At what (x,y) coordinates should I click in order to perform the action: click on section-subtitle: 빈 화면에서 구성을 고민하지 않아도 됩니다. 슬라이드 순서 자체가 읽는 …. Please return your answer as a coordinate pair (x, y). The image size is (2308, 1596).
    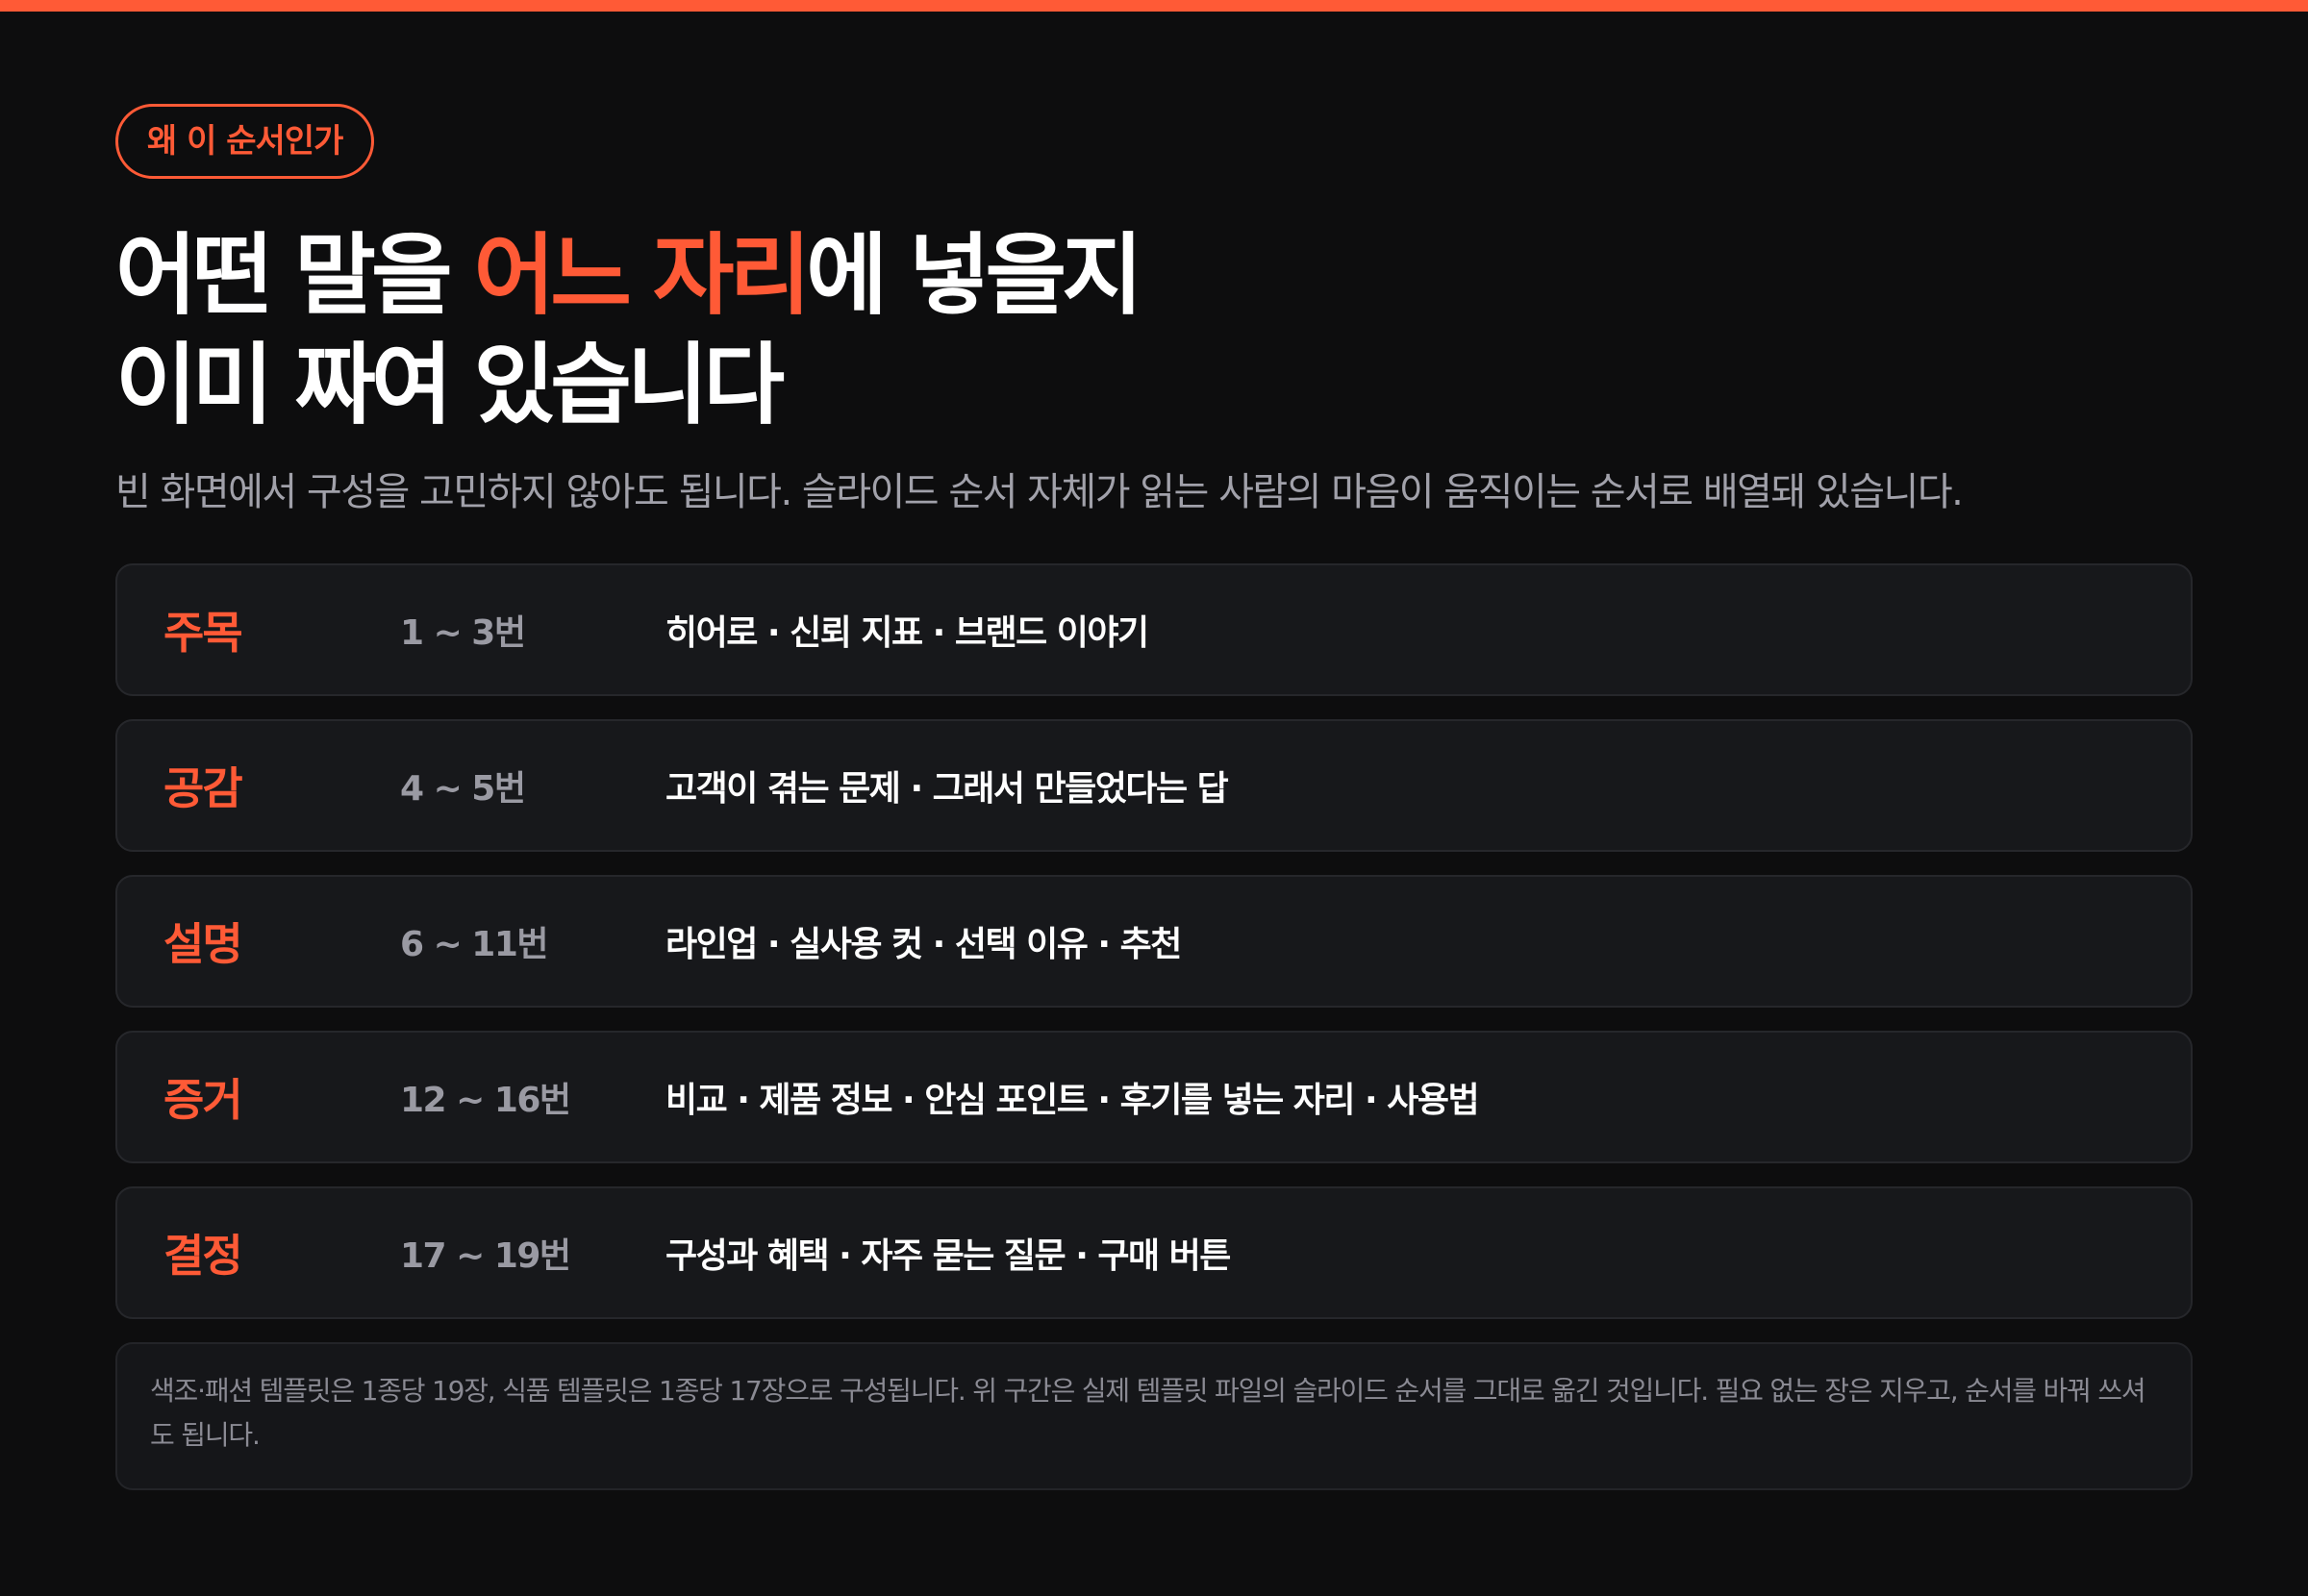
    Looking at the image, I should click on (1039, 492).